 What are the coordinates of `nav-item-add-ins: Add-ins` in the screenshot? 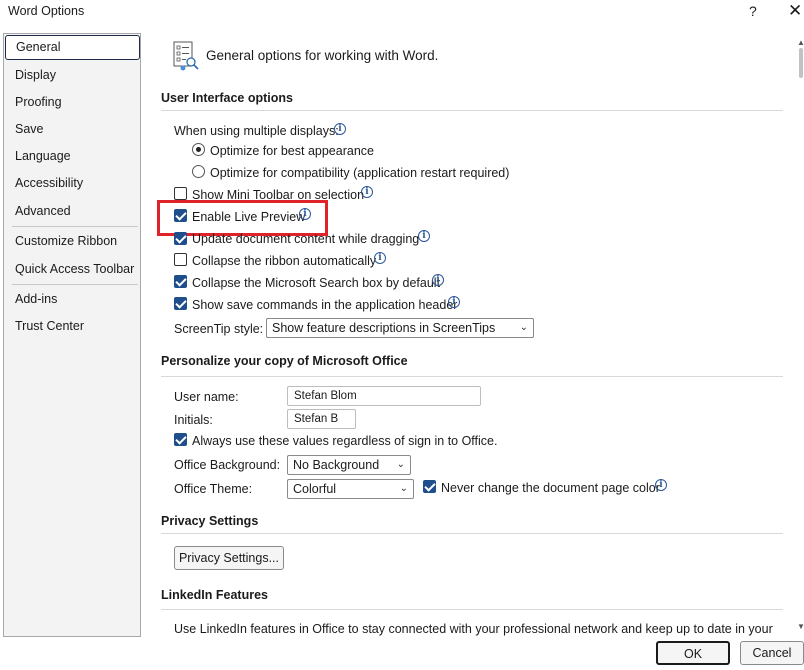 It's located at (36, 299).